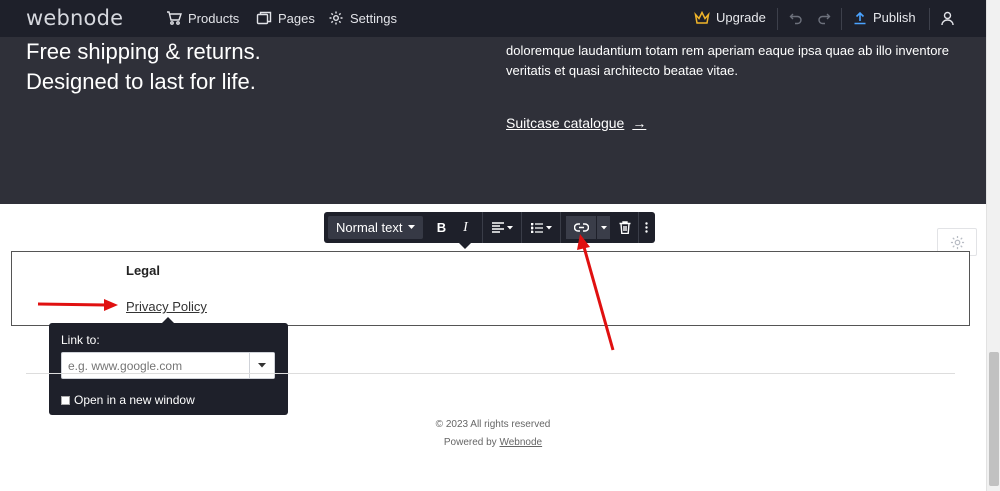  I want to click on list-dropdown-button, so click(541, 227).